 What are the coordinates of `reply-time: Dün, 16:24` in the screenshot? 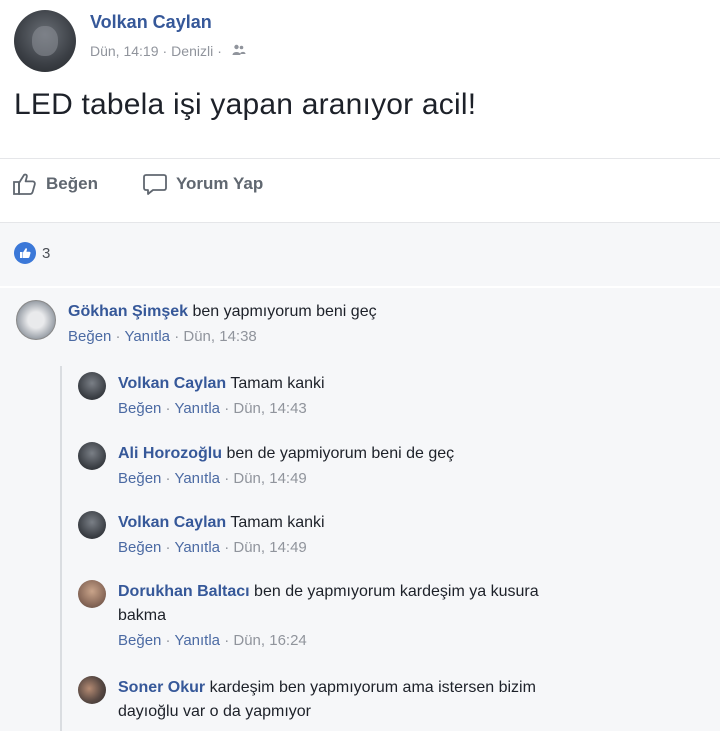 It's located at (269, 640).